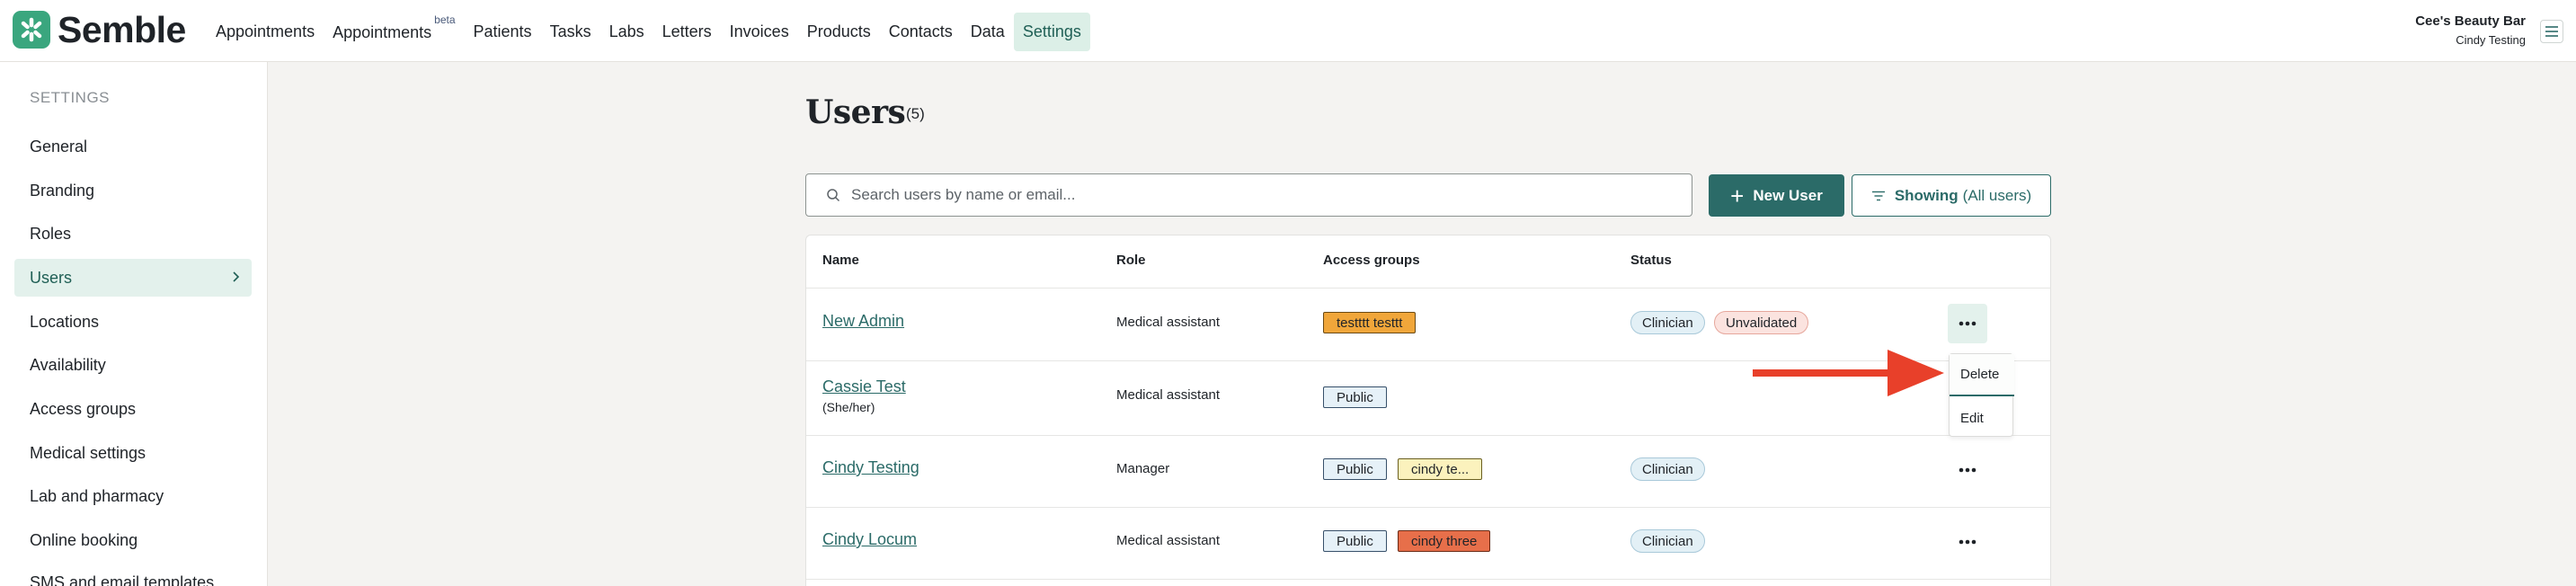  Describe the element at coordinates (31, 30) in the screenshot. I see `semble-logo-icon` at that location.